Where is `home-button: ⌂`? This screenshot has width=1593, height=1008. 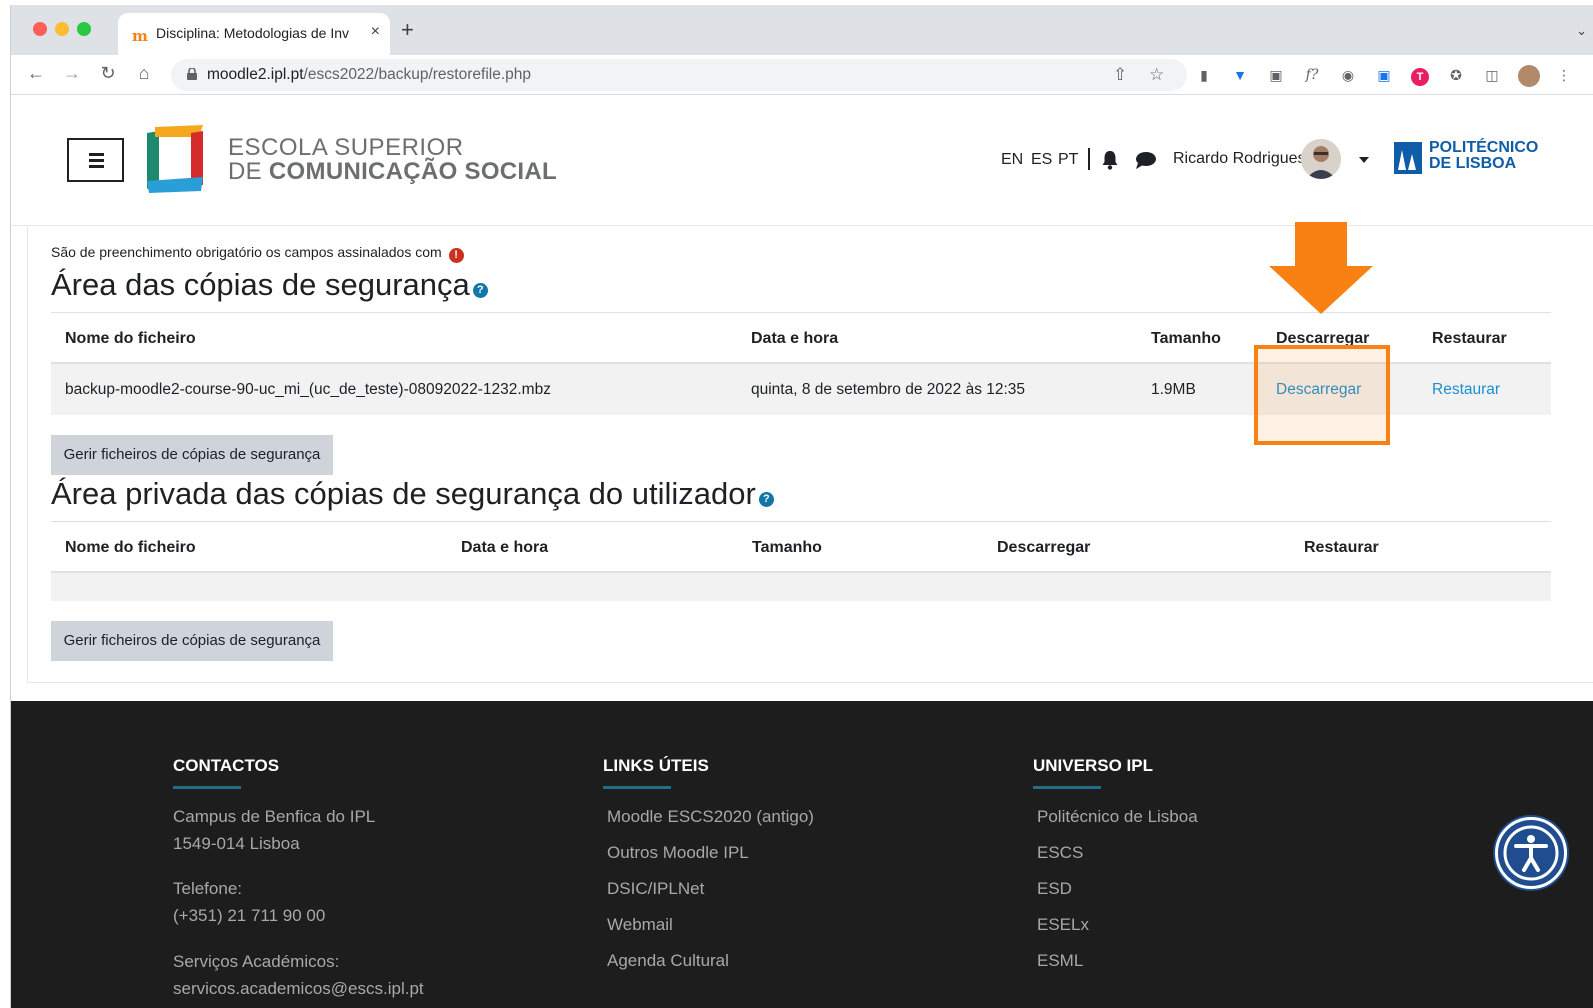
home-button: ⌂ is located at coordinates (144, 73).